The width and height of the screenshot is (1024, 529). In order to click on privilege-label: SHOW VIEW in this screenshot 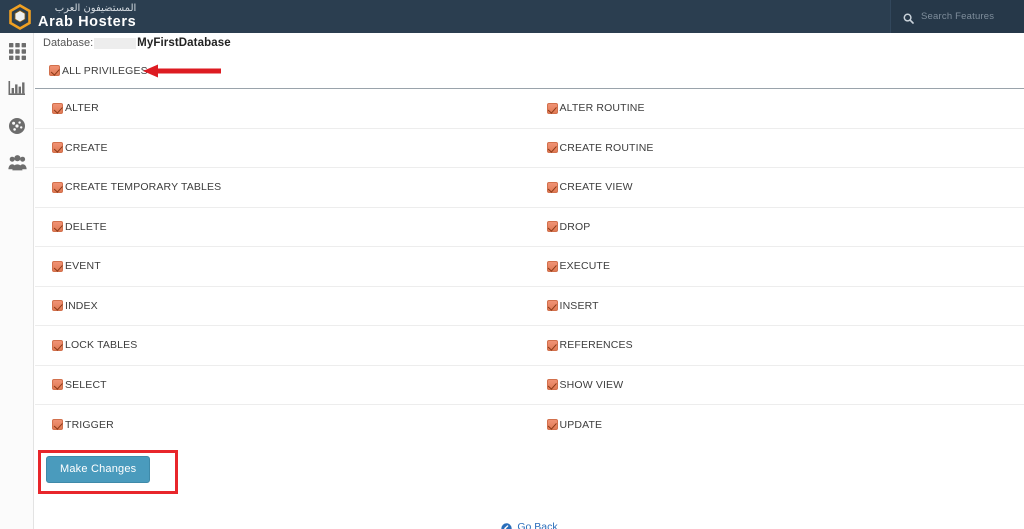, I will do `click(591, 384)`.